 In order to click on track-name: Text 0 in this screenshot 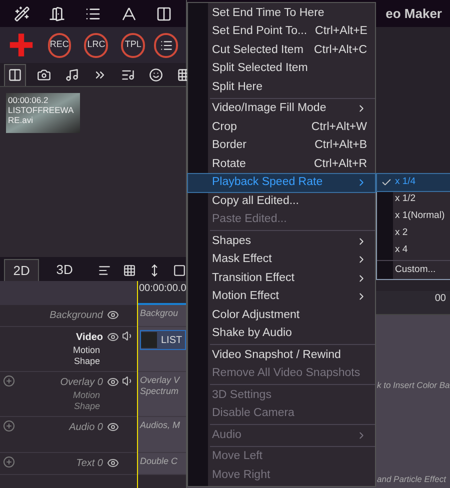, I will do `click(89, 464)`.